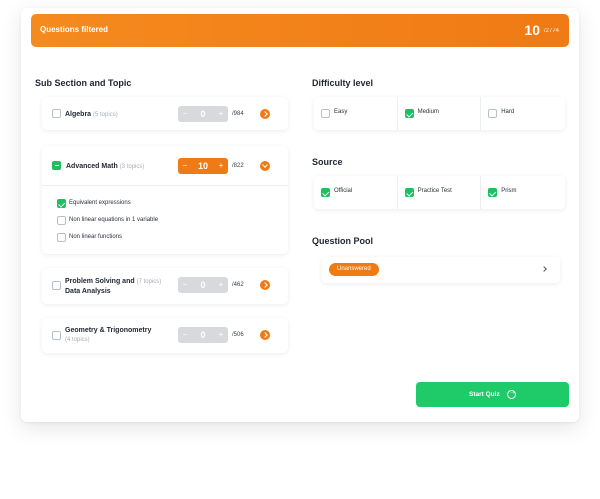 The image size is (600, 499). I want to click on source-practice-test: Practice Test, so click(440, 192).